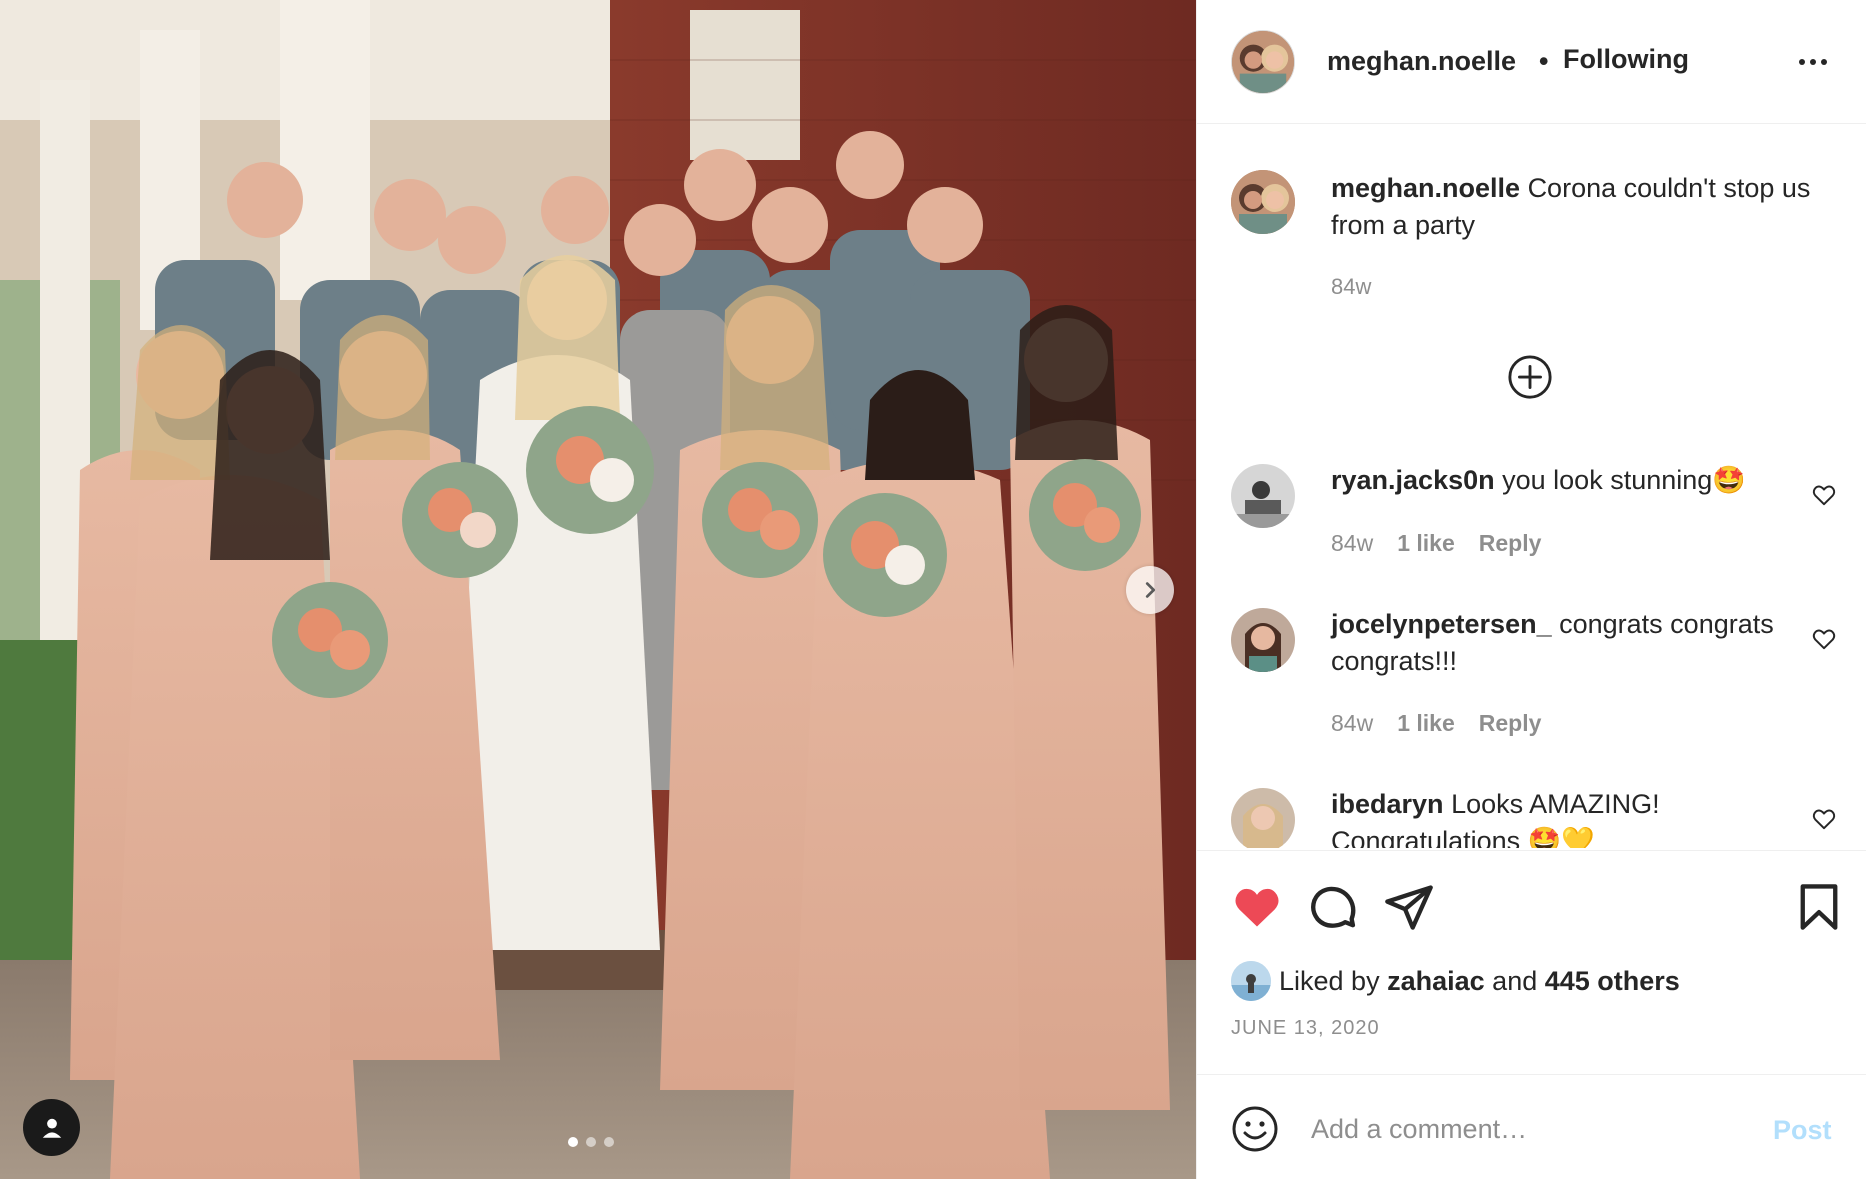 This screenshot has height=1179, width=1866. Describe the element at coordinates (1515, 980) in the screenshot. I see `liked-by-conj: and` at that location.